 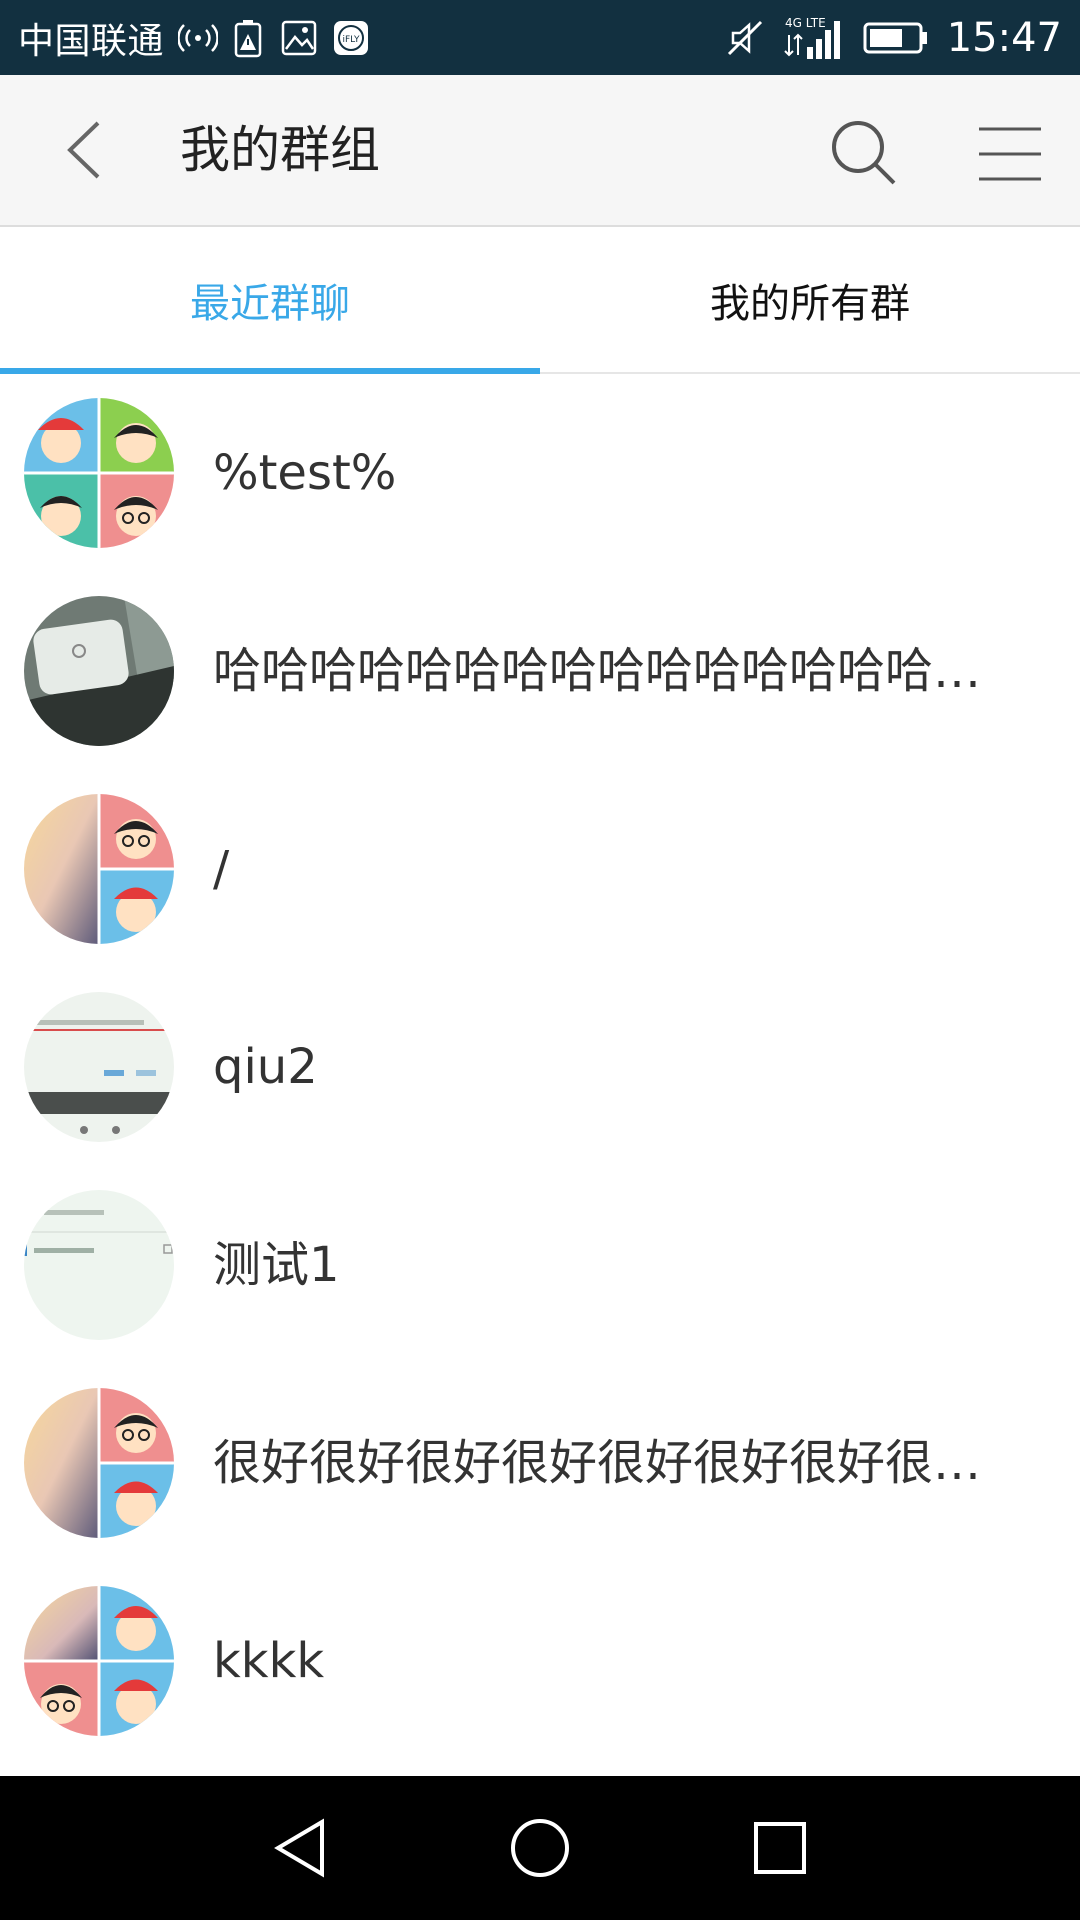 I want to click on menu-button, so click(x=1010, y=154).